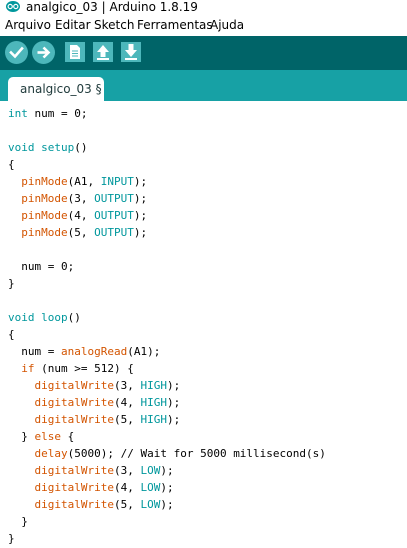 The width and height of the screenshot is (407, 548). Describe the element at coordinates (54, 317) in the screenshot. I see `code-token: loop` at that location.